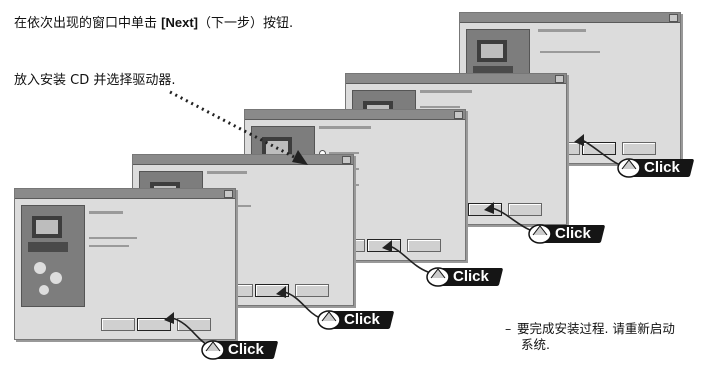 The height and width of the screenshot is (365, 709). I want to click on click-arrow-3-head, so click(387, 246).